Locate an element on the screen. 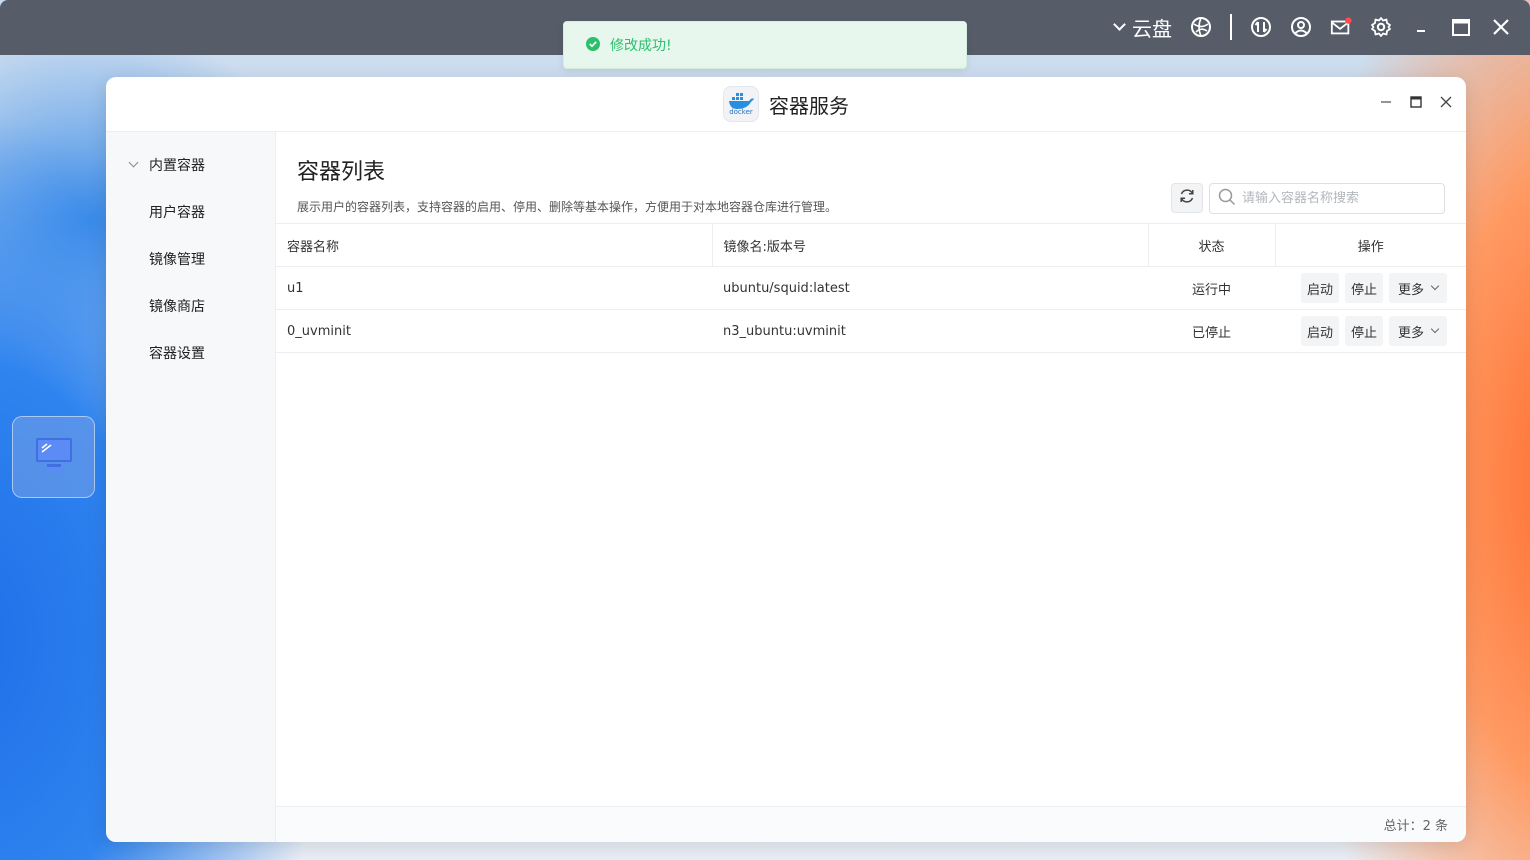 This screenshot has height=860, width=1530. column-header-image: 镜像名:版本号 is located at coordinates (930, 245).